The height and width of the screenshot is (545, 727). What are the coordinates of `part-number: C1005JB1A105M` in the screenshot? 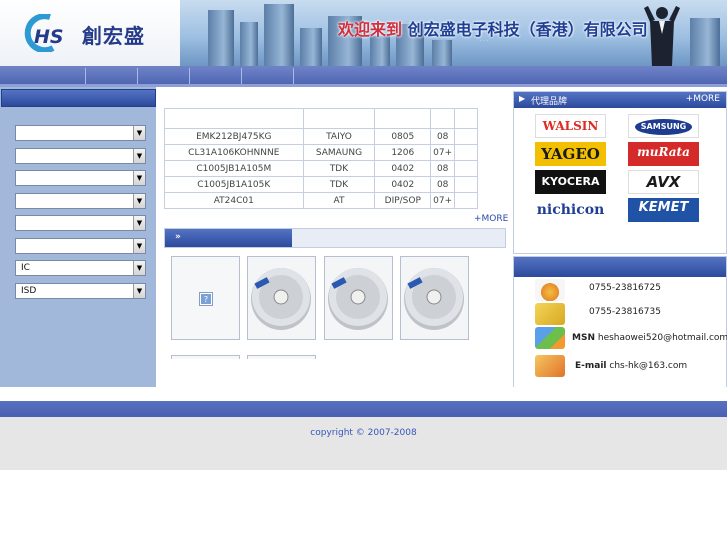 It's located at (234, 168).